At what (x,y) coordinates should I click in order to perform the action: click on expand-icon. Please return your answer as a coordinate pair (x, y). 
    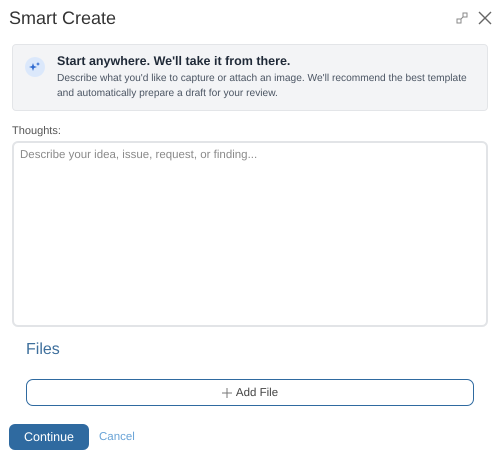
    Looking at the image, I should click on (462, 18).